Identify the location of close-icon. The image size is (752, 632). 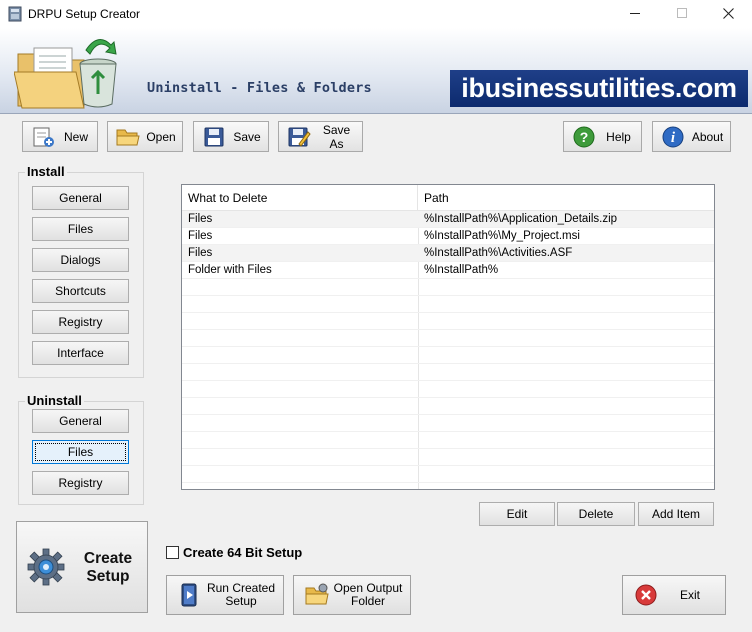
(728, 14).